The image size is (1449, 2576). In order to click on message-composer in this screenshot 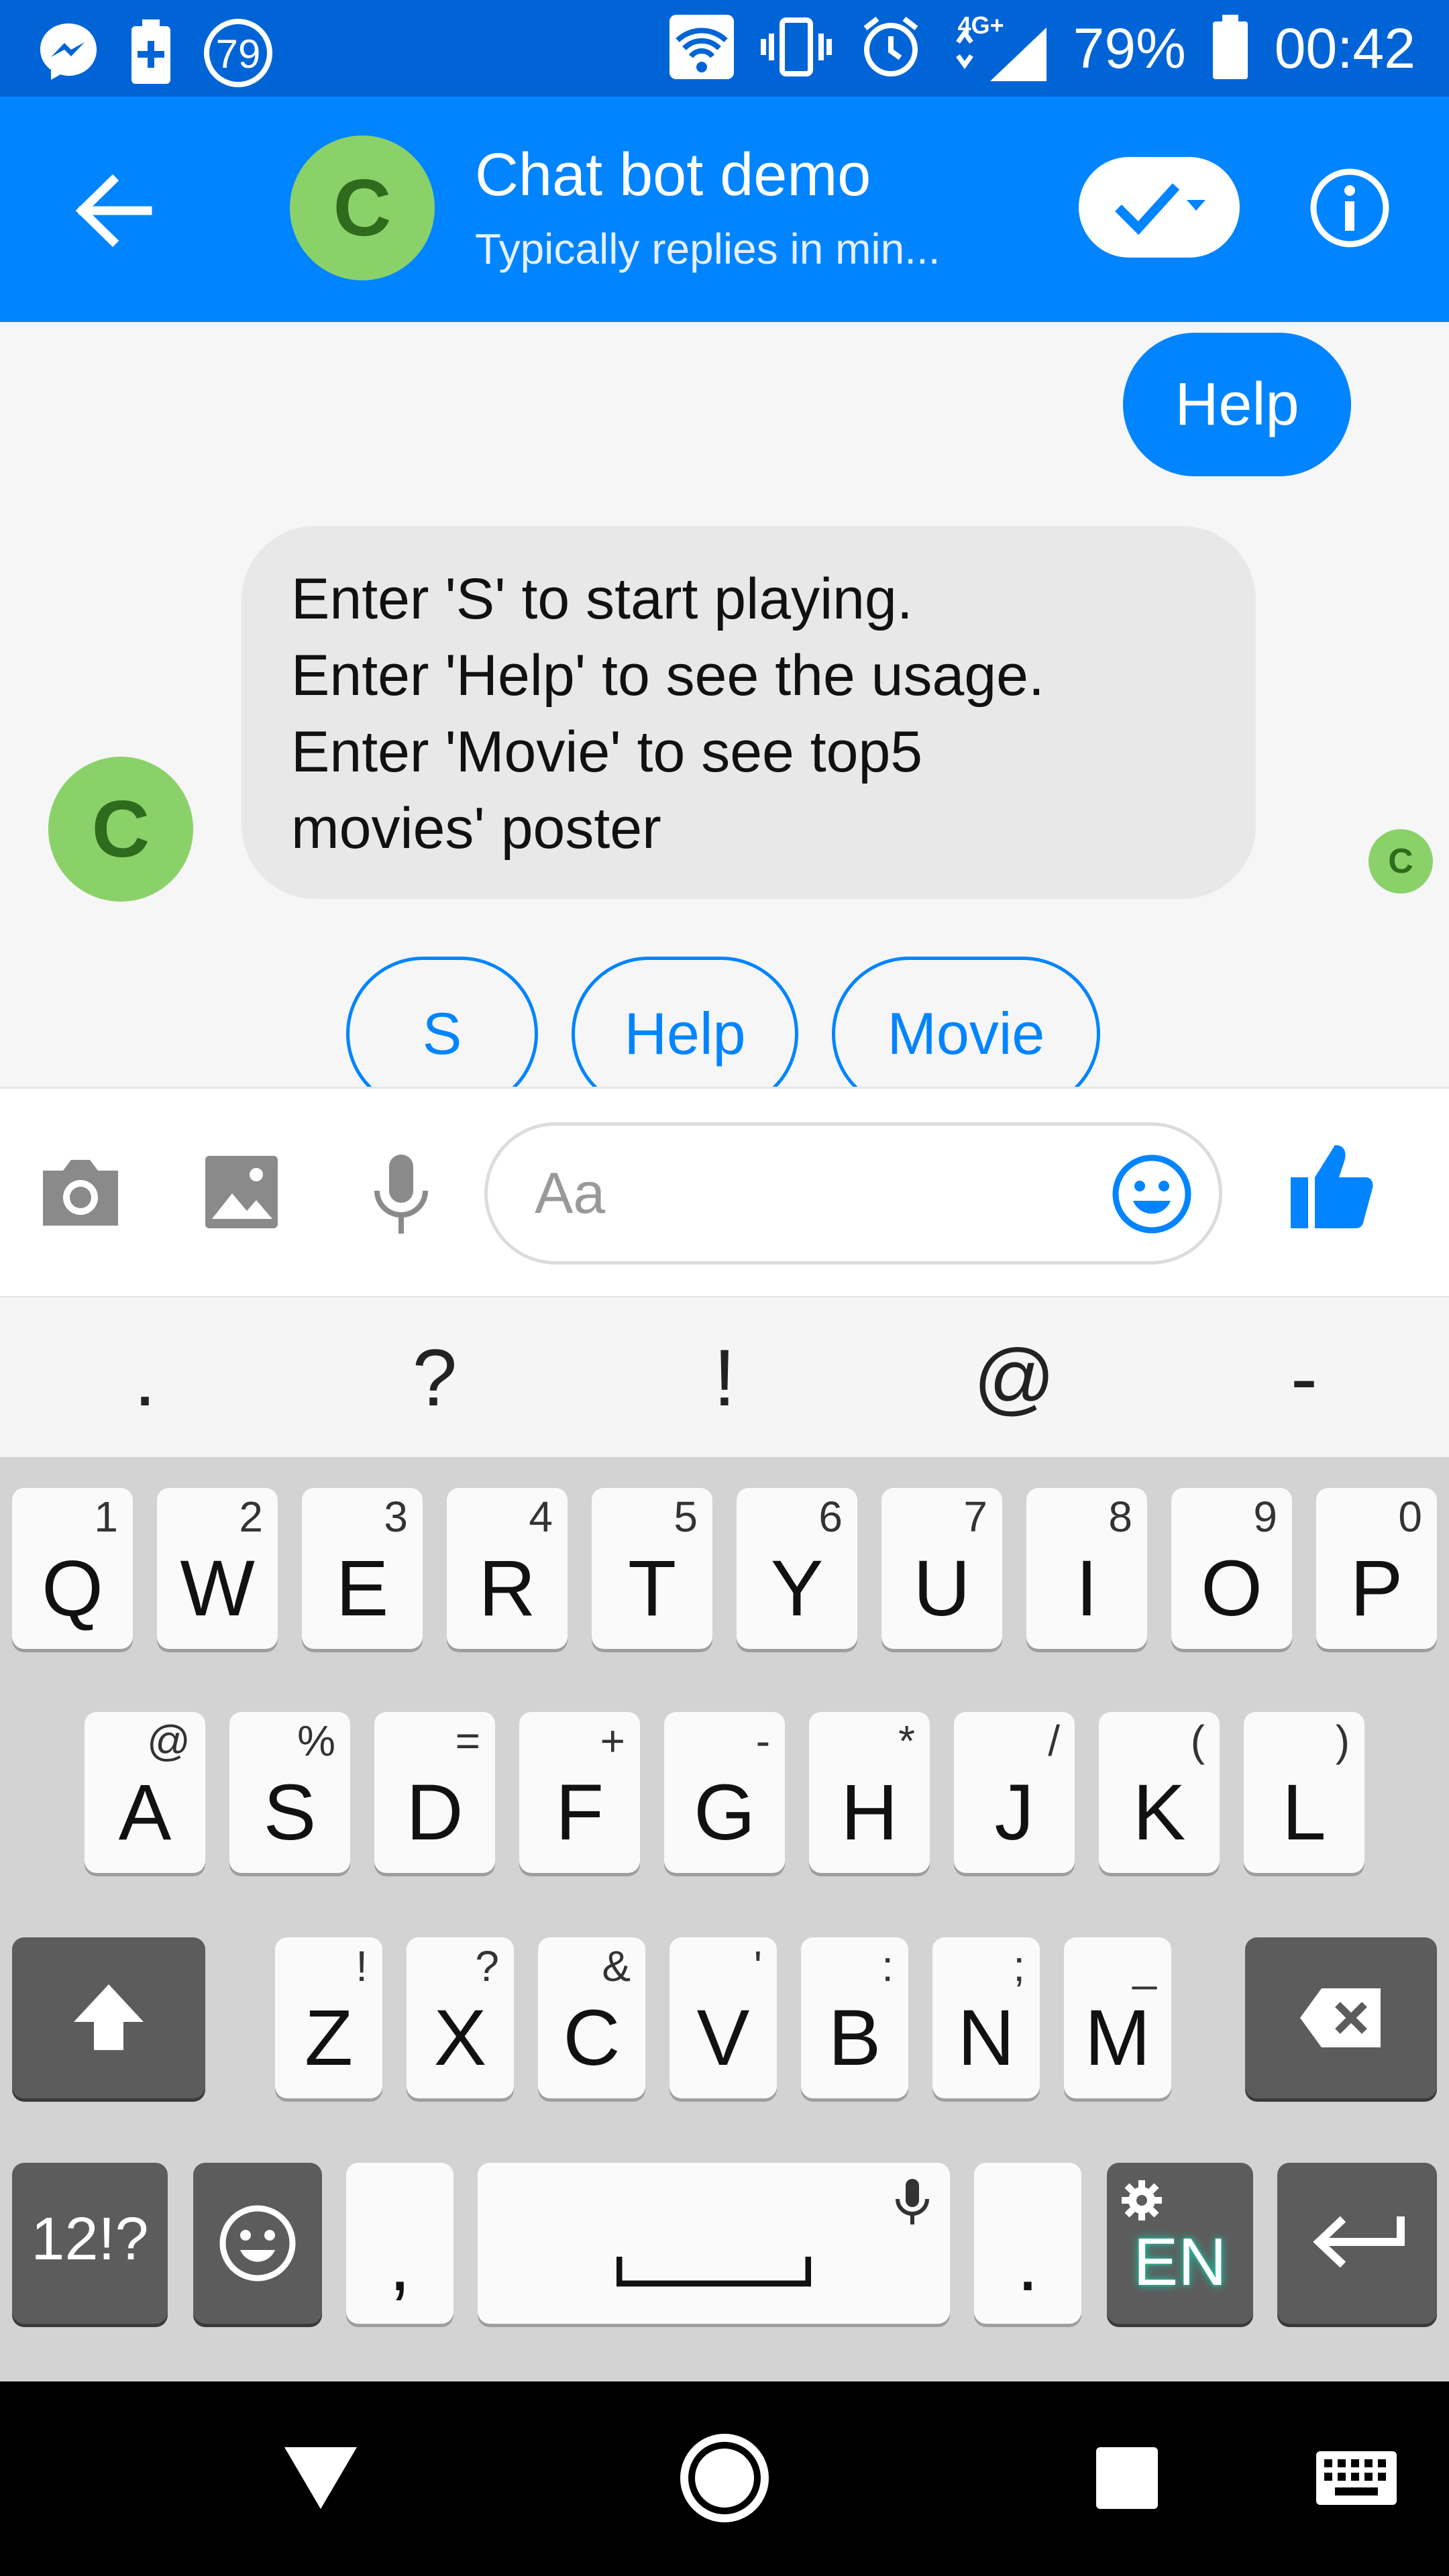, I will do `click(724, 1192)`.